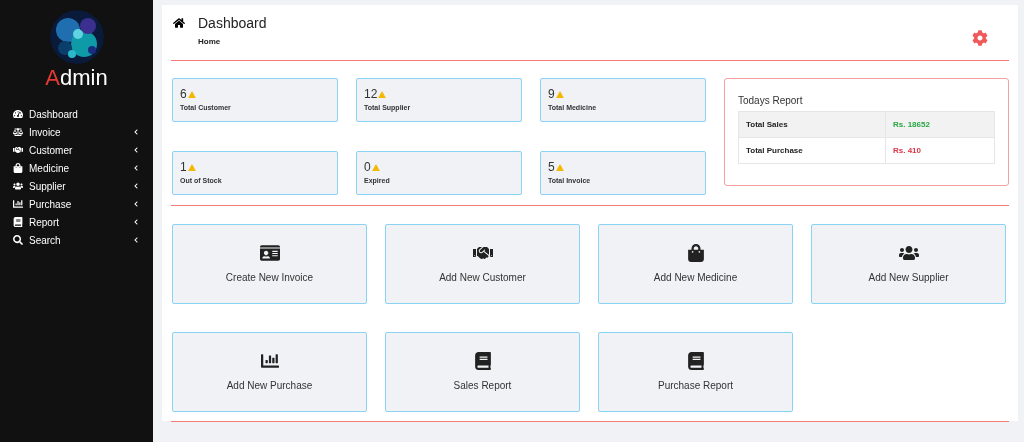 This screenshot has height=442, width=1024. I want to click on settings-icon, so click(980, 38).